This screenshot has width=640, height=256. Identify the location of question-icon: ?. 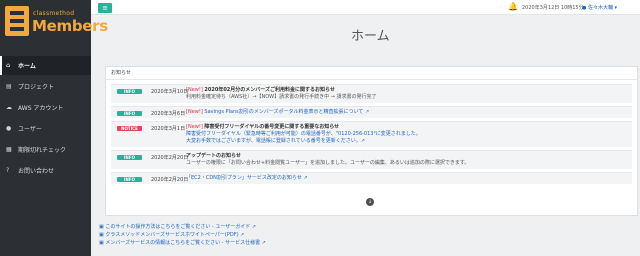
(8, 170).